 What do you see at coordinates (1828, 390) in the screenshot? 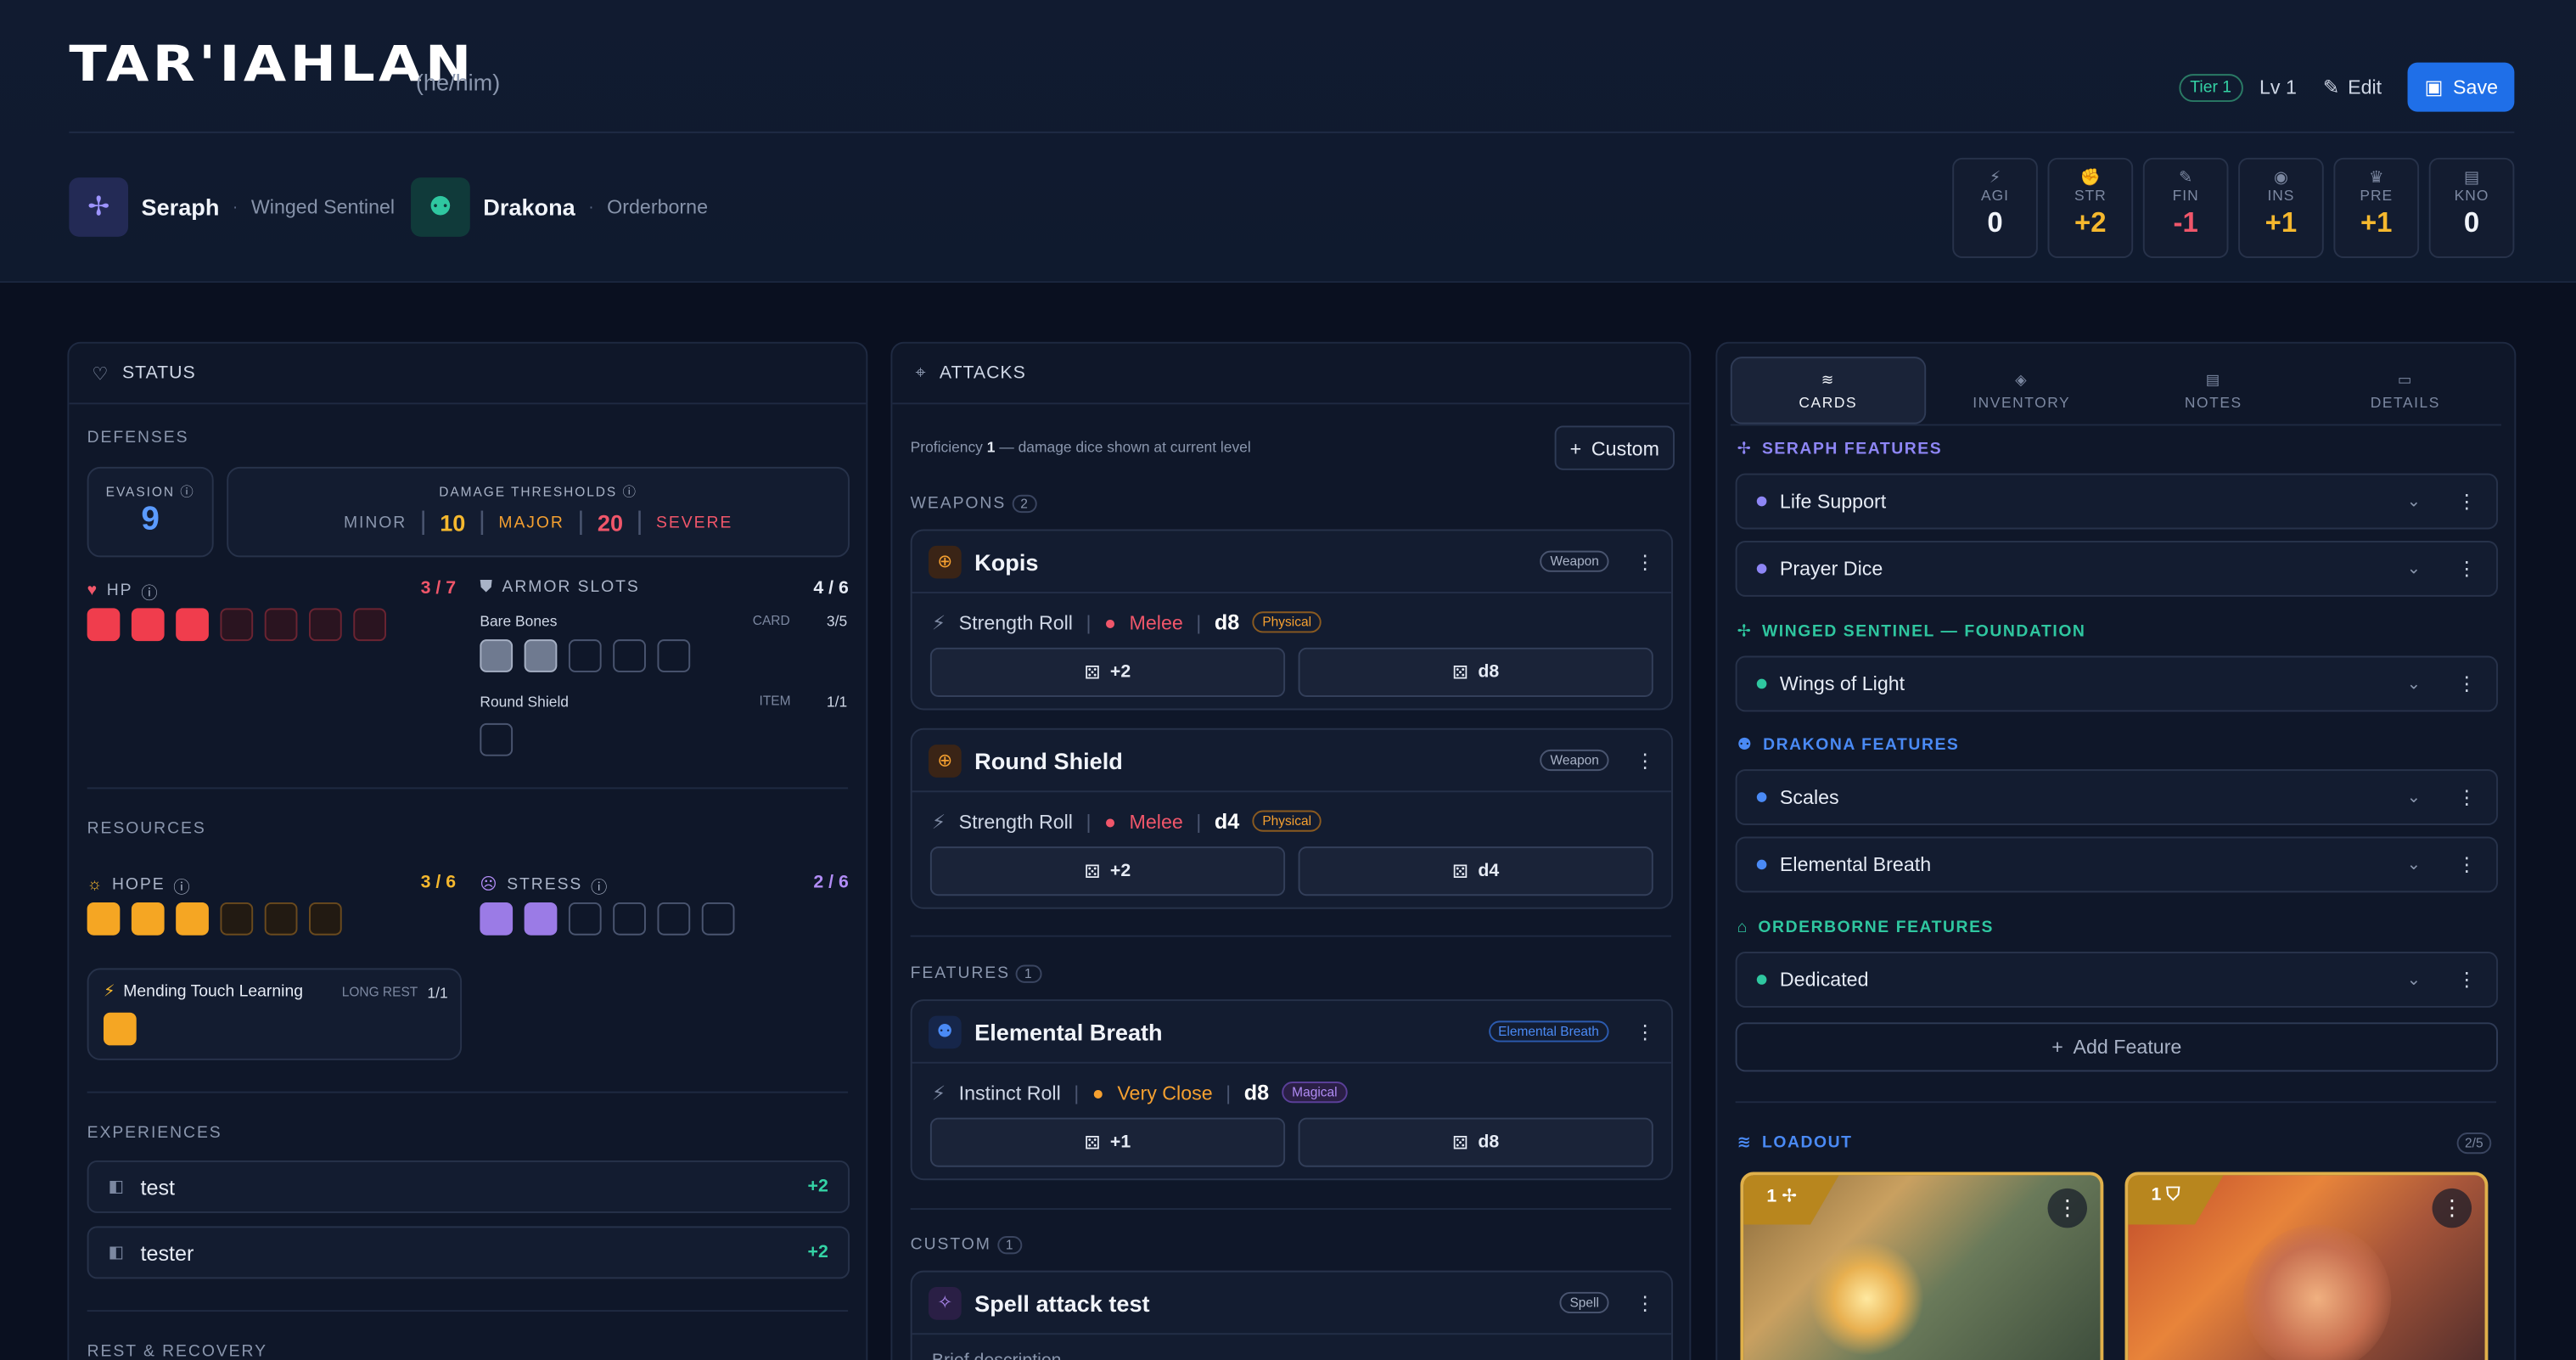
I see `tab-cards: ≋ CARDS` at bounding box center [1828, 390].